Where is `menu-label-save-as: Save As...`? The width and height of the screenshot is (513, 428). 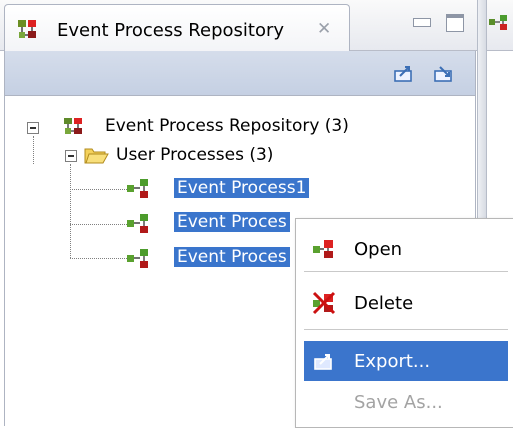 menu-label-save-as: Save As... is located at coordinates (398, 402).